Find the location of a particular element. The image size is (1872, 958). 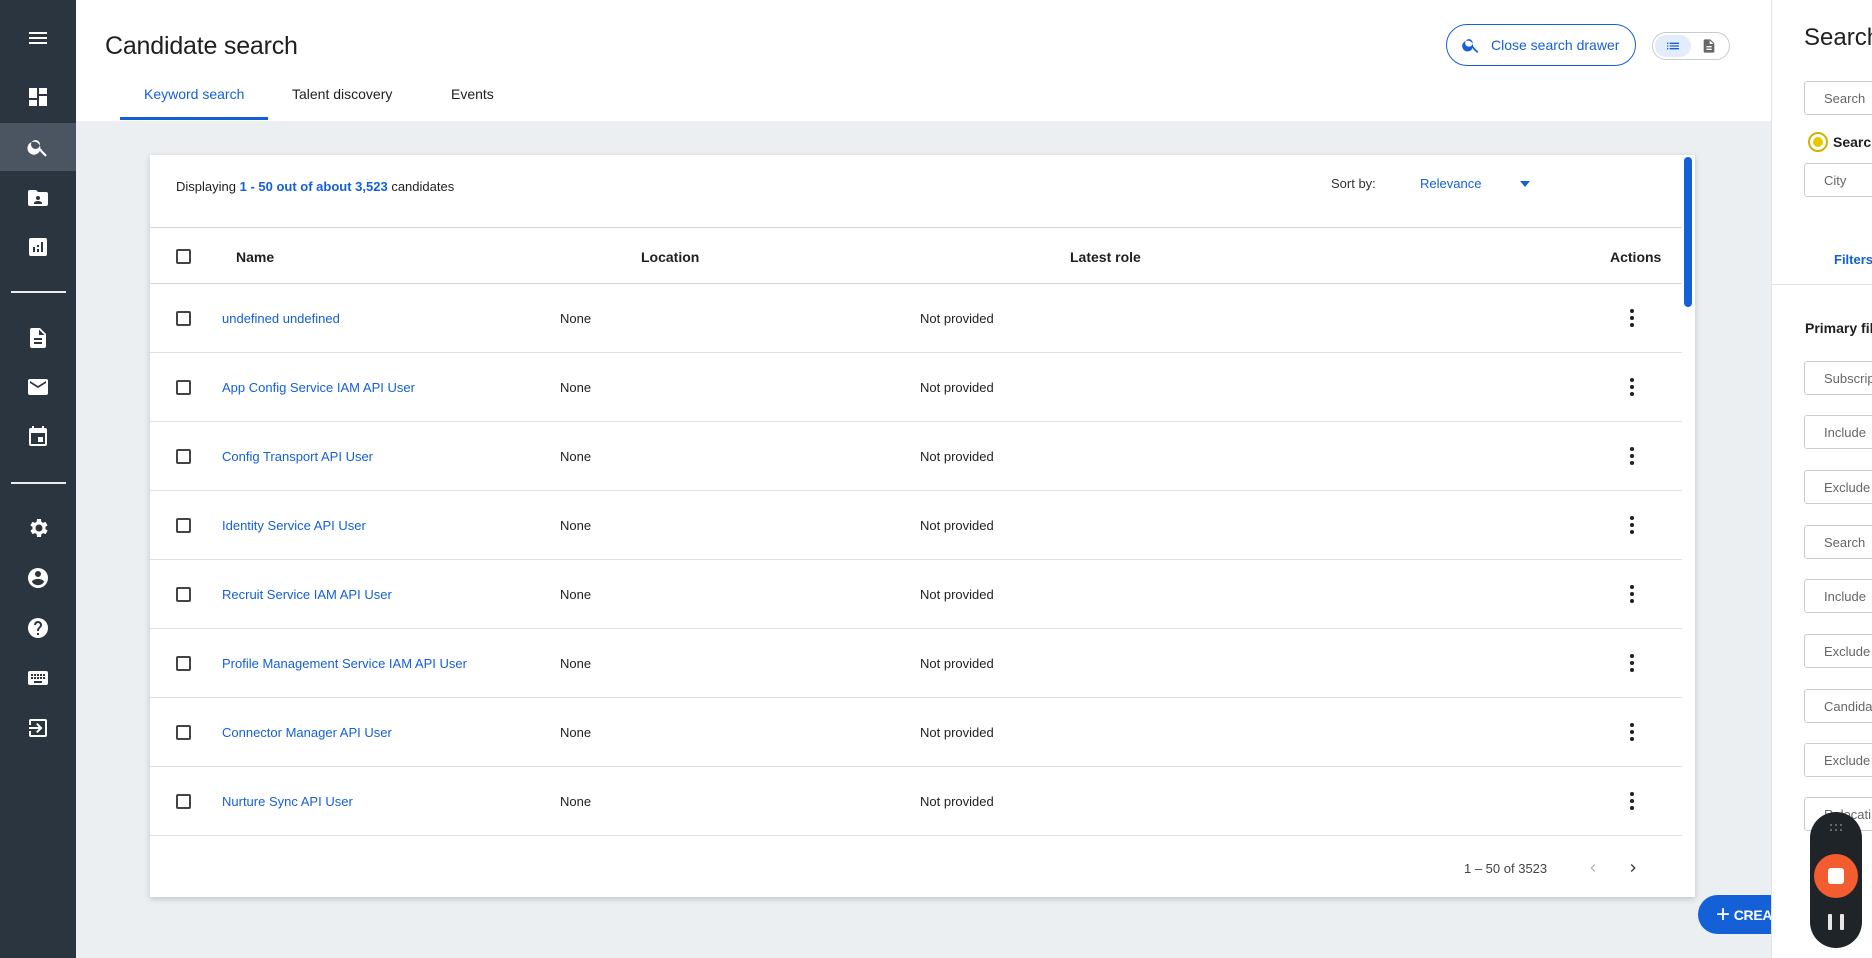

column-header-name: Name is located at coordinates (255, 257).